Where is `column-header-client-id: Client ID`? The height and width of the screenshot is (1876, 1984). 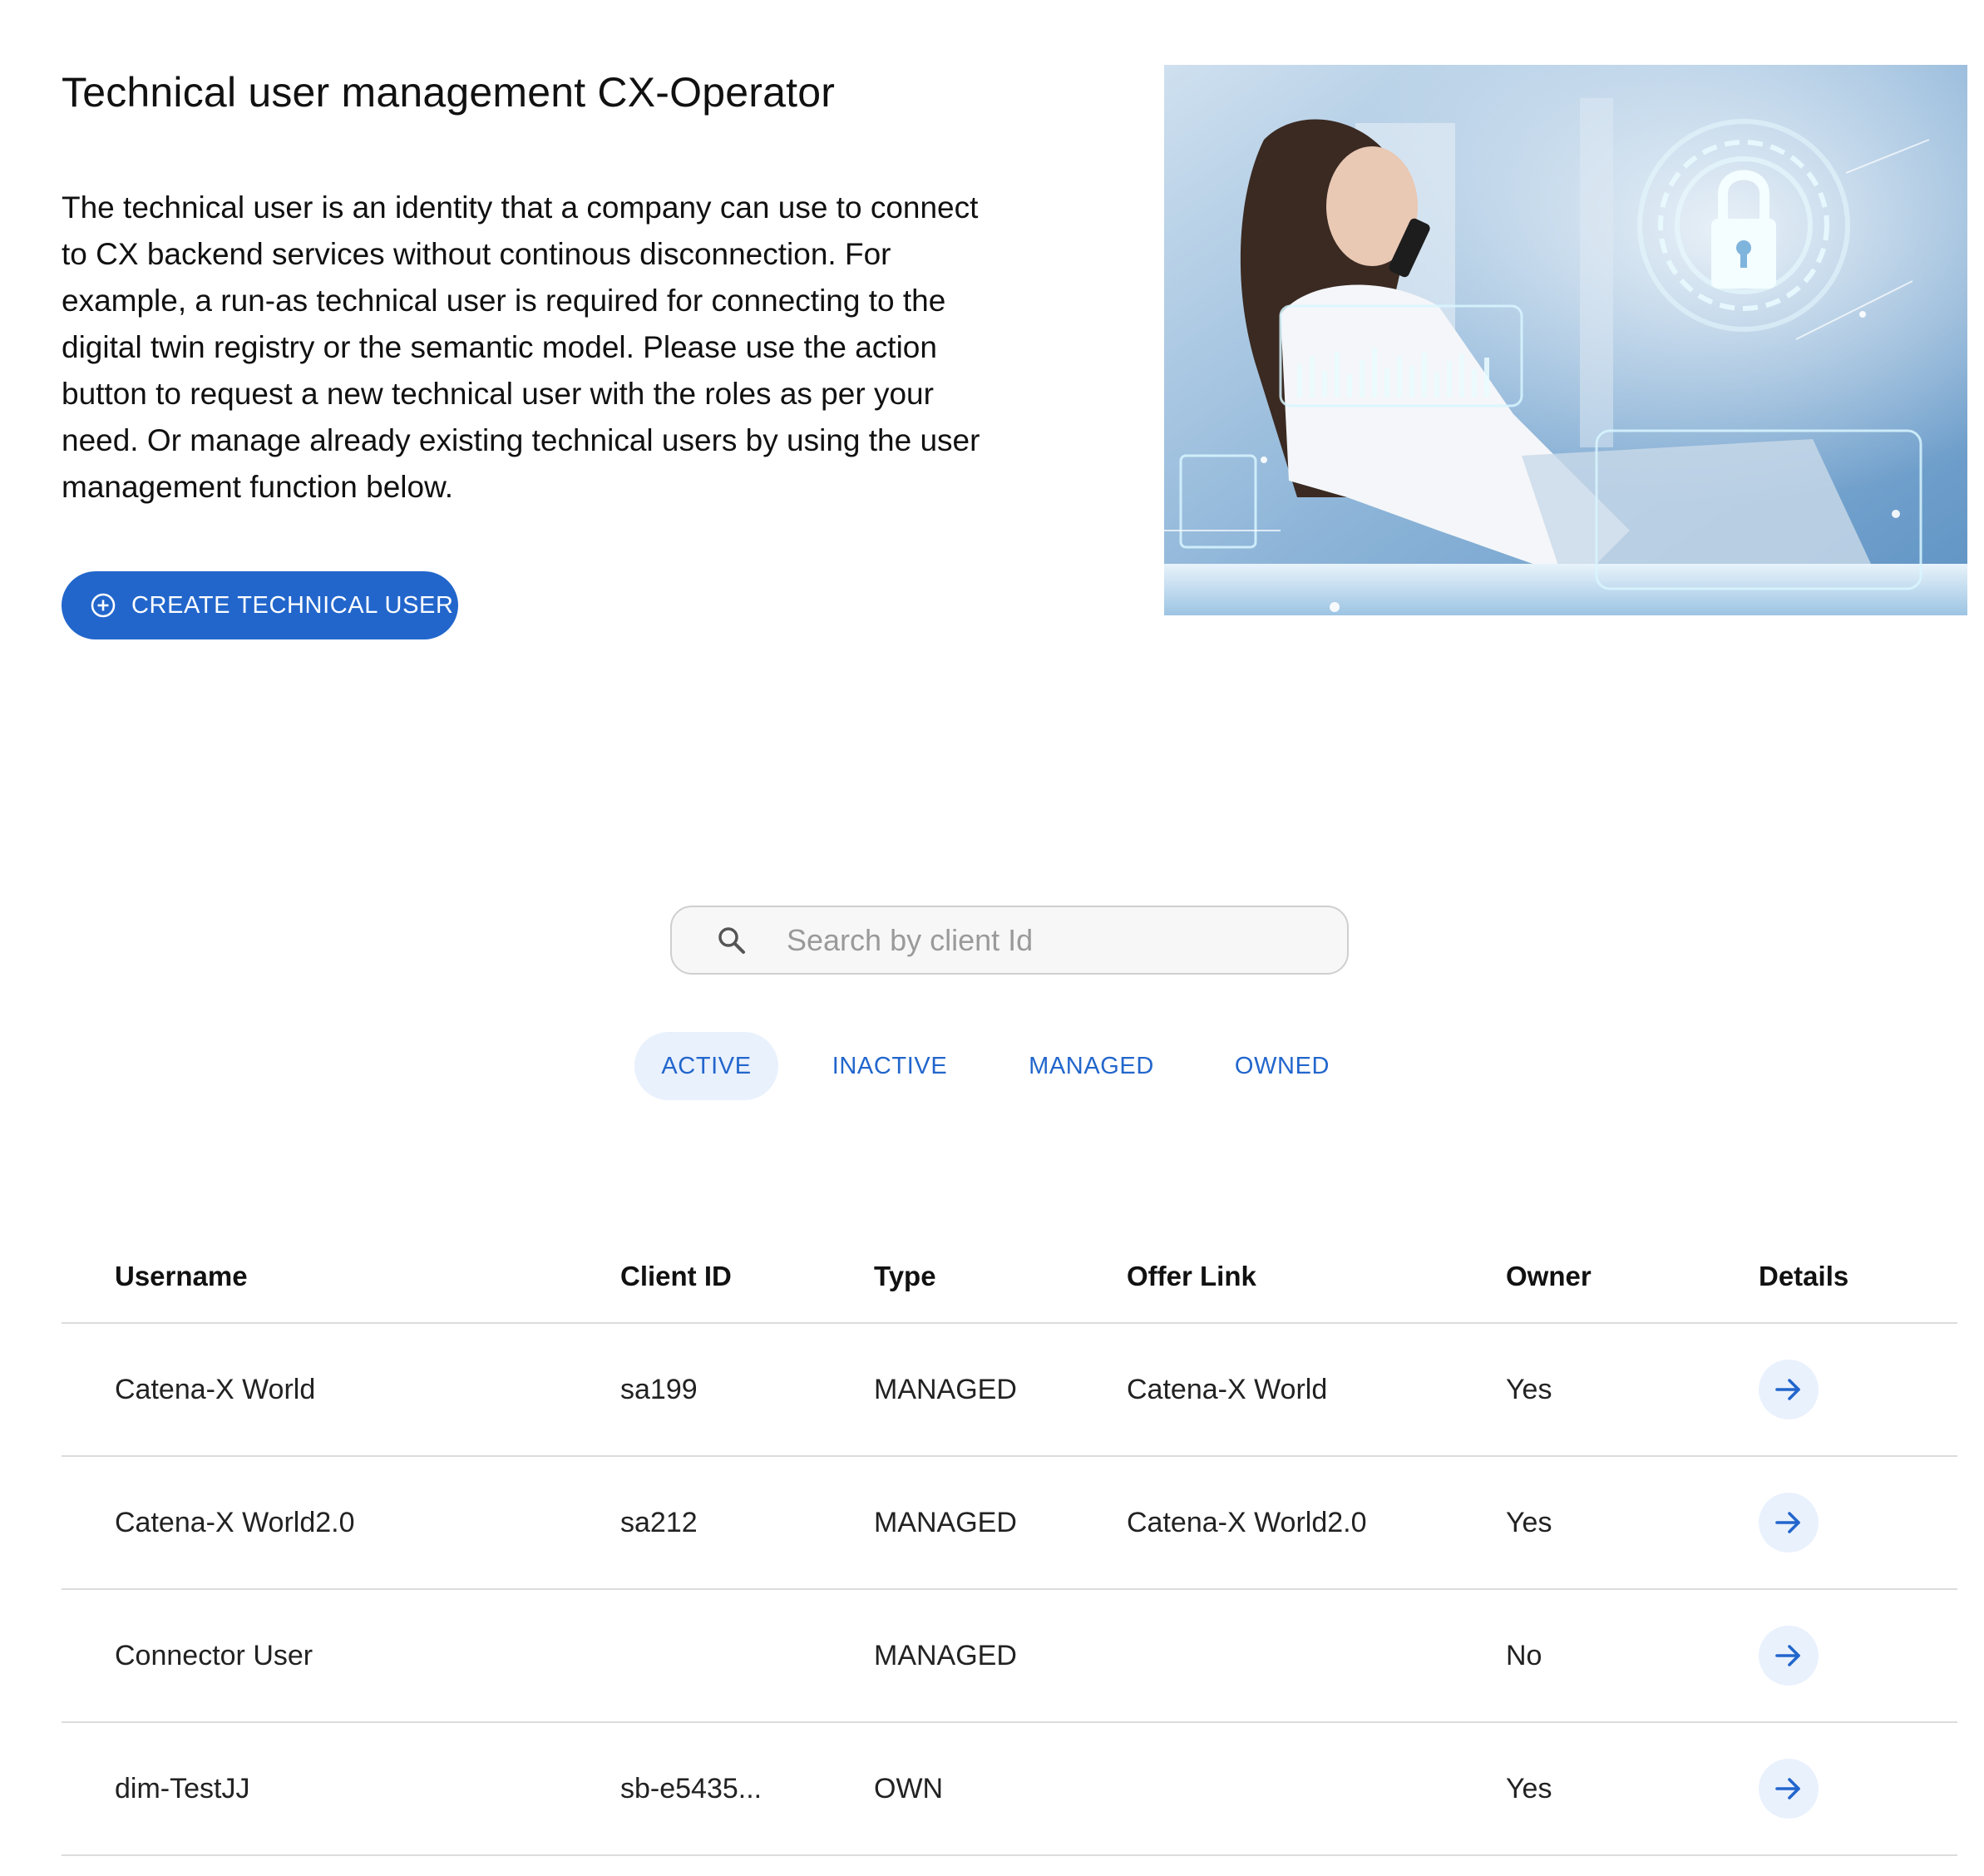
column-header-client-id: Client ID is located at coordinates (676, 1276).